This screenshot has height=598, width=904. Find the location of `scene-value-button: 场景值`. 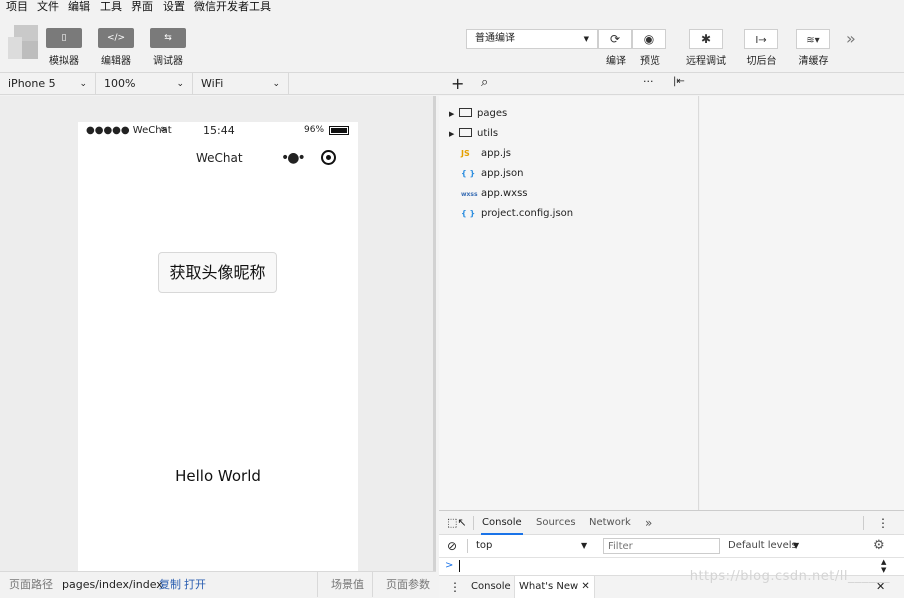

scene-value-button: 场景值 is located at coordinates (347, 584).